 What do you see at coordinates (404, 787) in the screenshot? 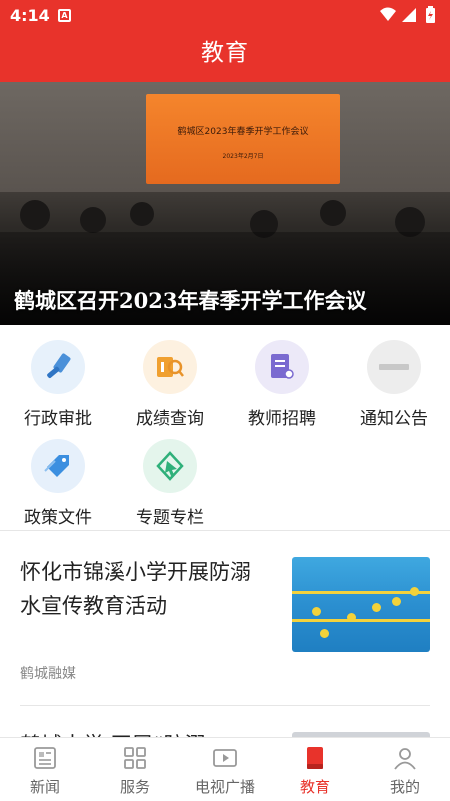
I see `tab-label: 我的` at bounding box center [404, 787].